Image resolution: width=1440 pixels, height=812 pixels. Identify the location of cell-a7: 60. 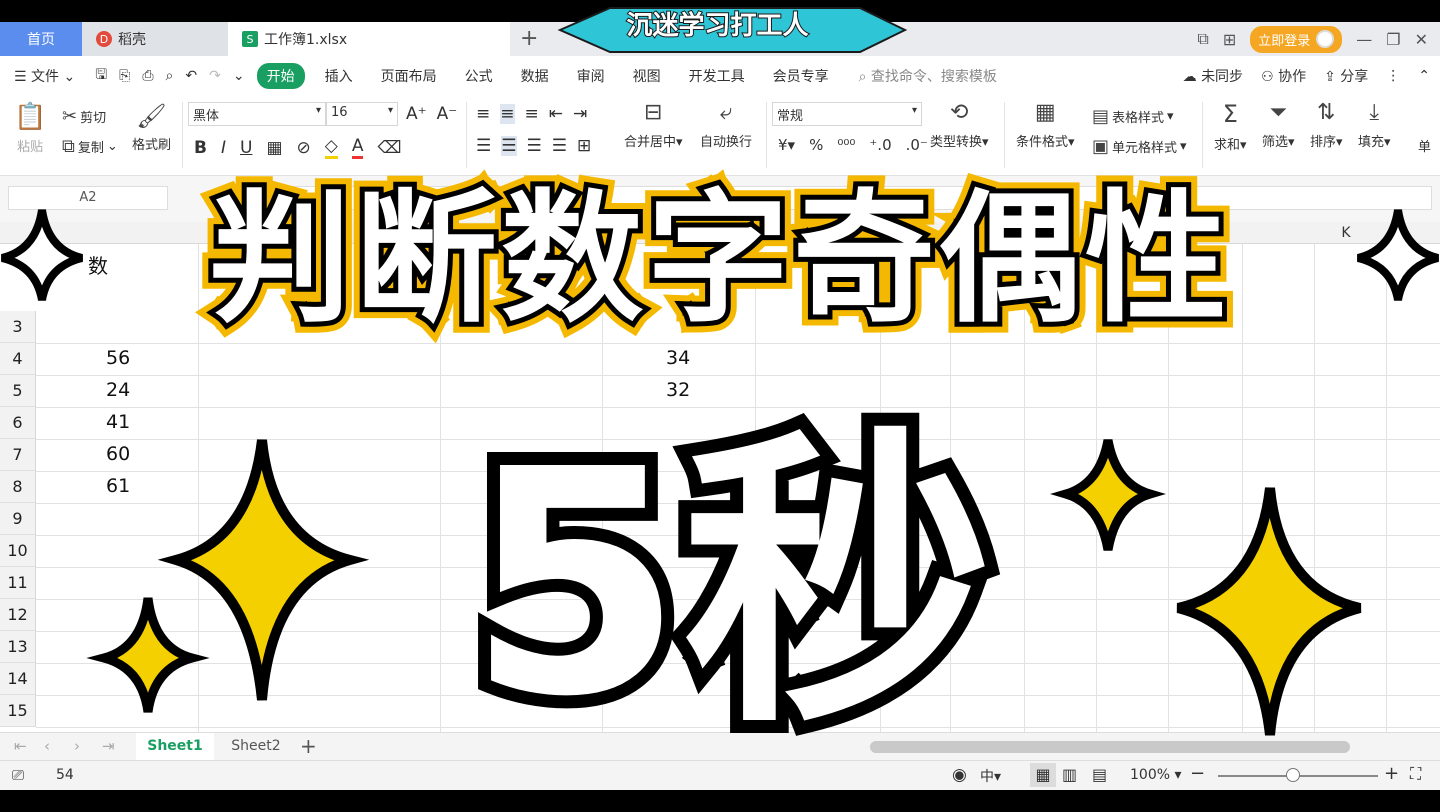
(118, 454).